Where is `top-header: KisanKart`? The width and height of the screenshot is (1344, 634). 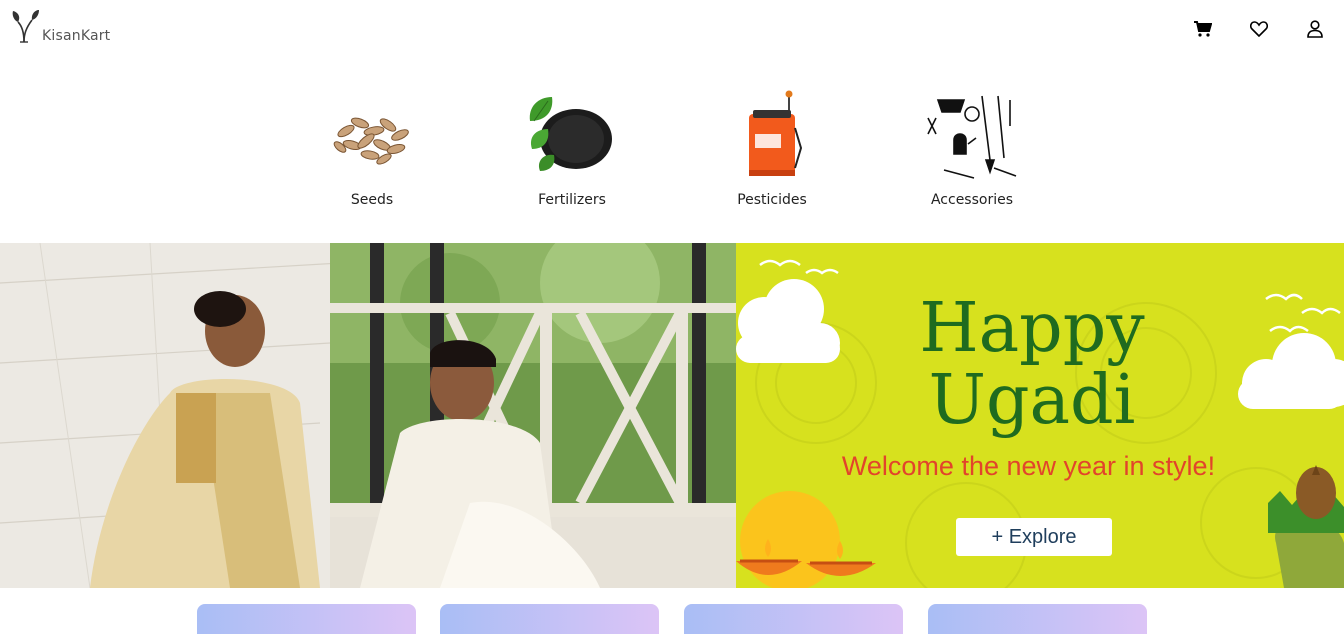 top-header: KisanKart is located at coordinates (672, 31).